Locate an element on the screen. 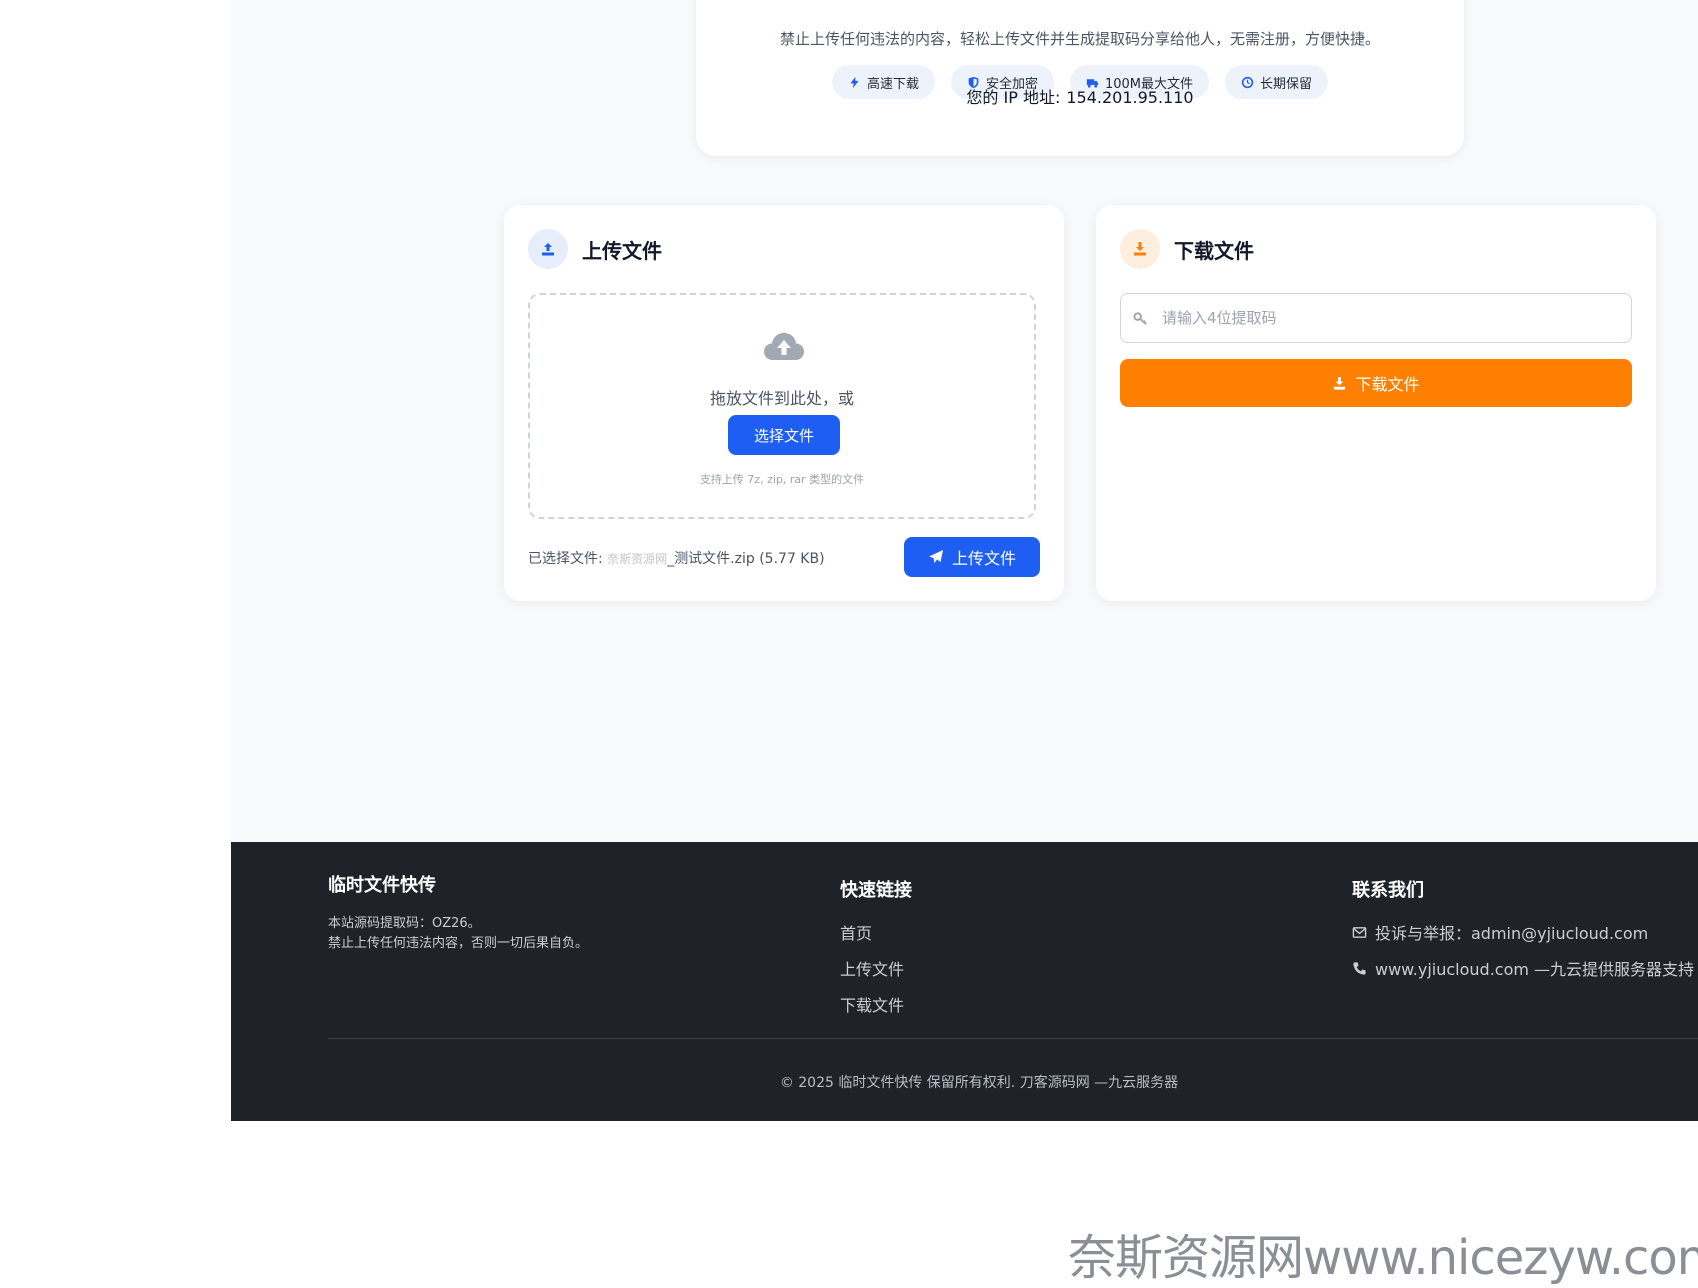  footer-contact-site: www.yjiucloud.com —九云提供服务器支持 is located at coordinates (1523, 968).